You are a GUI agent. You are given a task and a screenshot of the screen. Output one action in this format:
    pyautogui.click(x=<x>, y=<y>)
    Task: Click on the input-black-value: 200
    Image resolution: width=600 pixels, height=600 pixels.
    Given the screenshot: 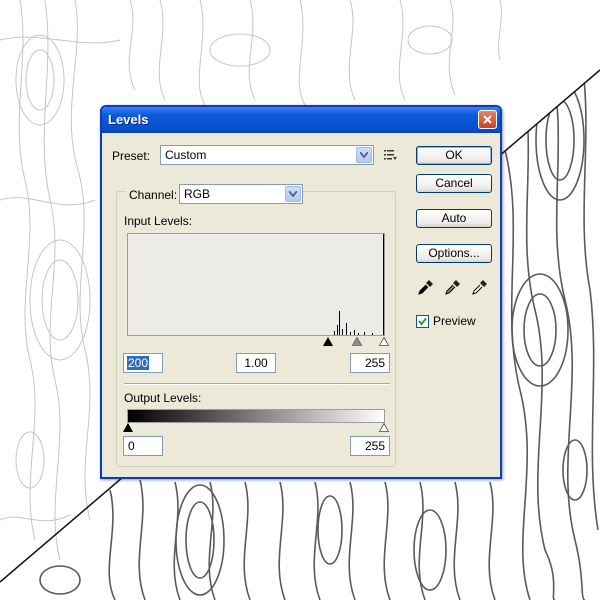 What is the action you would take?
    pyautogui.click(x=138, y=363)
    